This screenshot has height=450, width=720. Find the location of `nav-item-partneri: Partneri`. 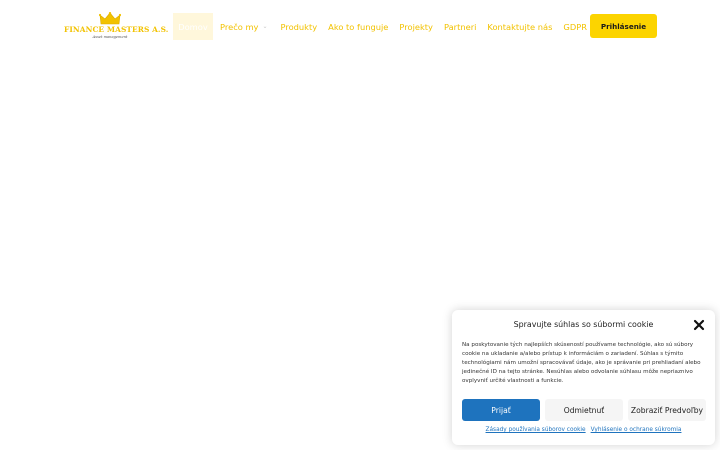

nav-item-partneri: Partneri is located at coordinates (460, 26).